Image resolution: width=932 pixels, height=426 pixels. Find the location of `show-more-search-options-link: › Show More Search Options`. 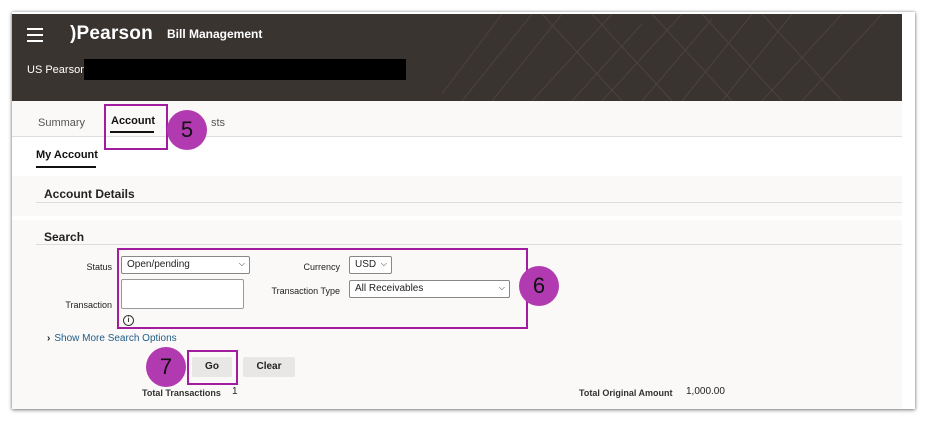

show-more-search-options-link: › Show More Search Options is located at coordinates (112, 338).